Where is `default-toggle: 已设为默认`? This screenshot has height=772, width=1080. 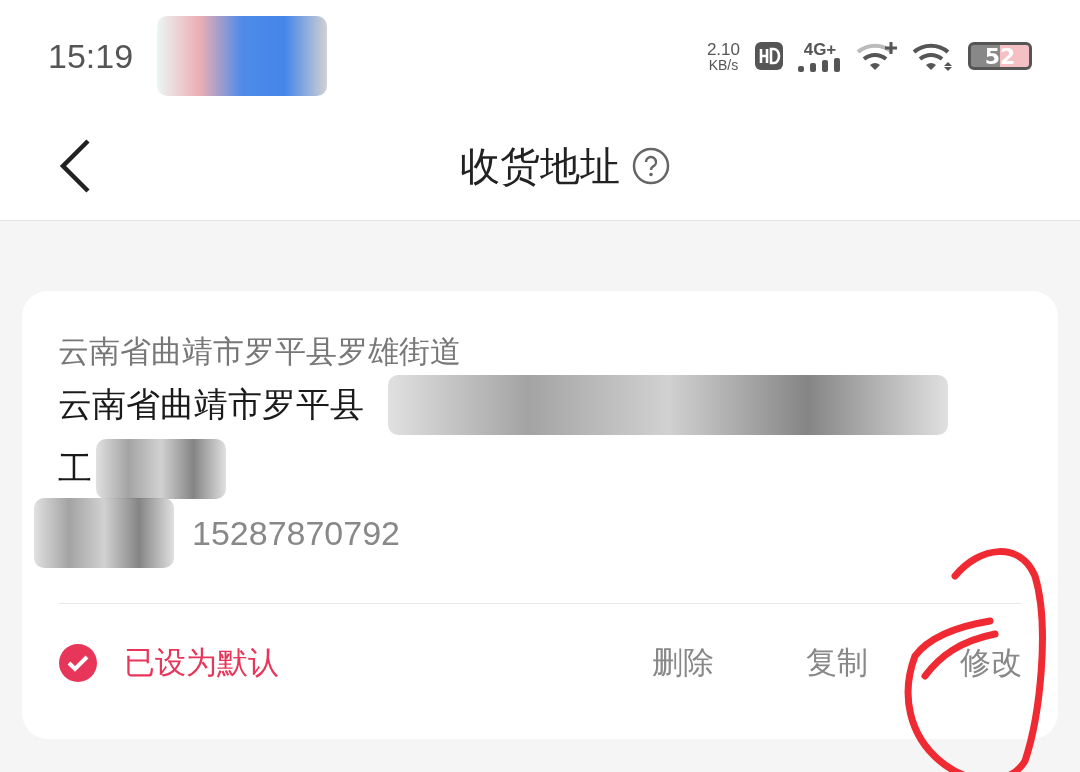 default-toggle: 已设为默认 is located at coordinates (168, 663).